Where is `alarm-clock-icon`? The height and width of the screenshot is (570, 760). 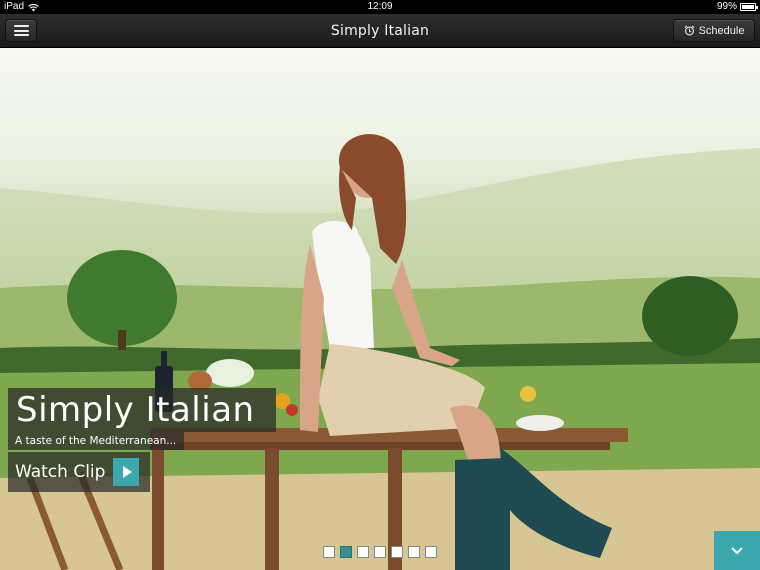
alarm-clock-icon is located at coordinates (689, 30).